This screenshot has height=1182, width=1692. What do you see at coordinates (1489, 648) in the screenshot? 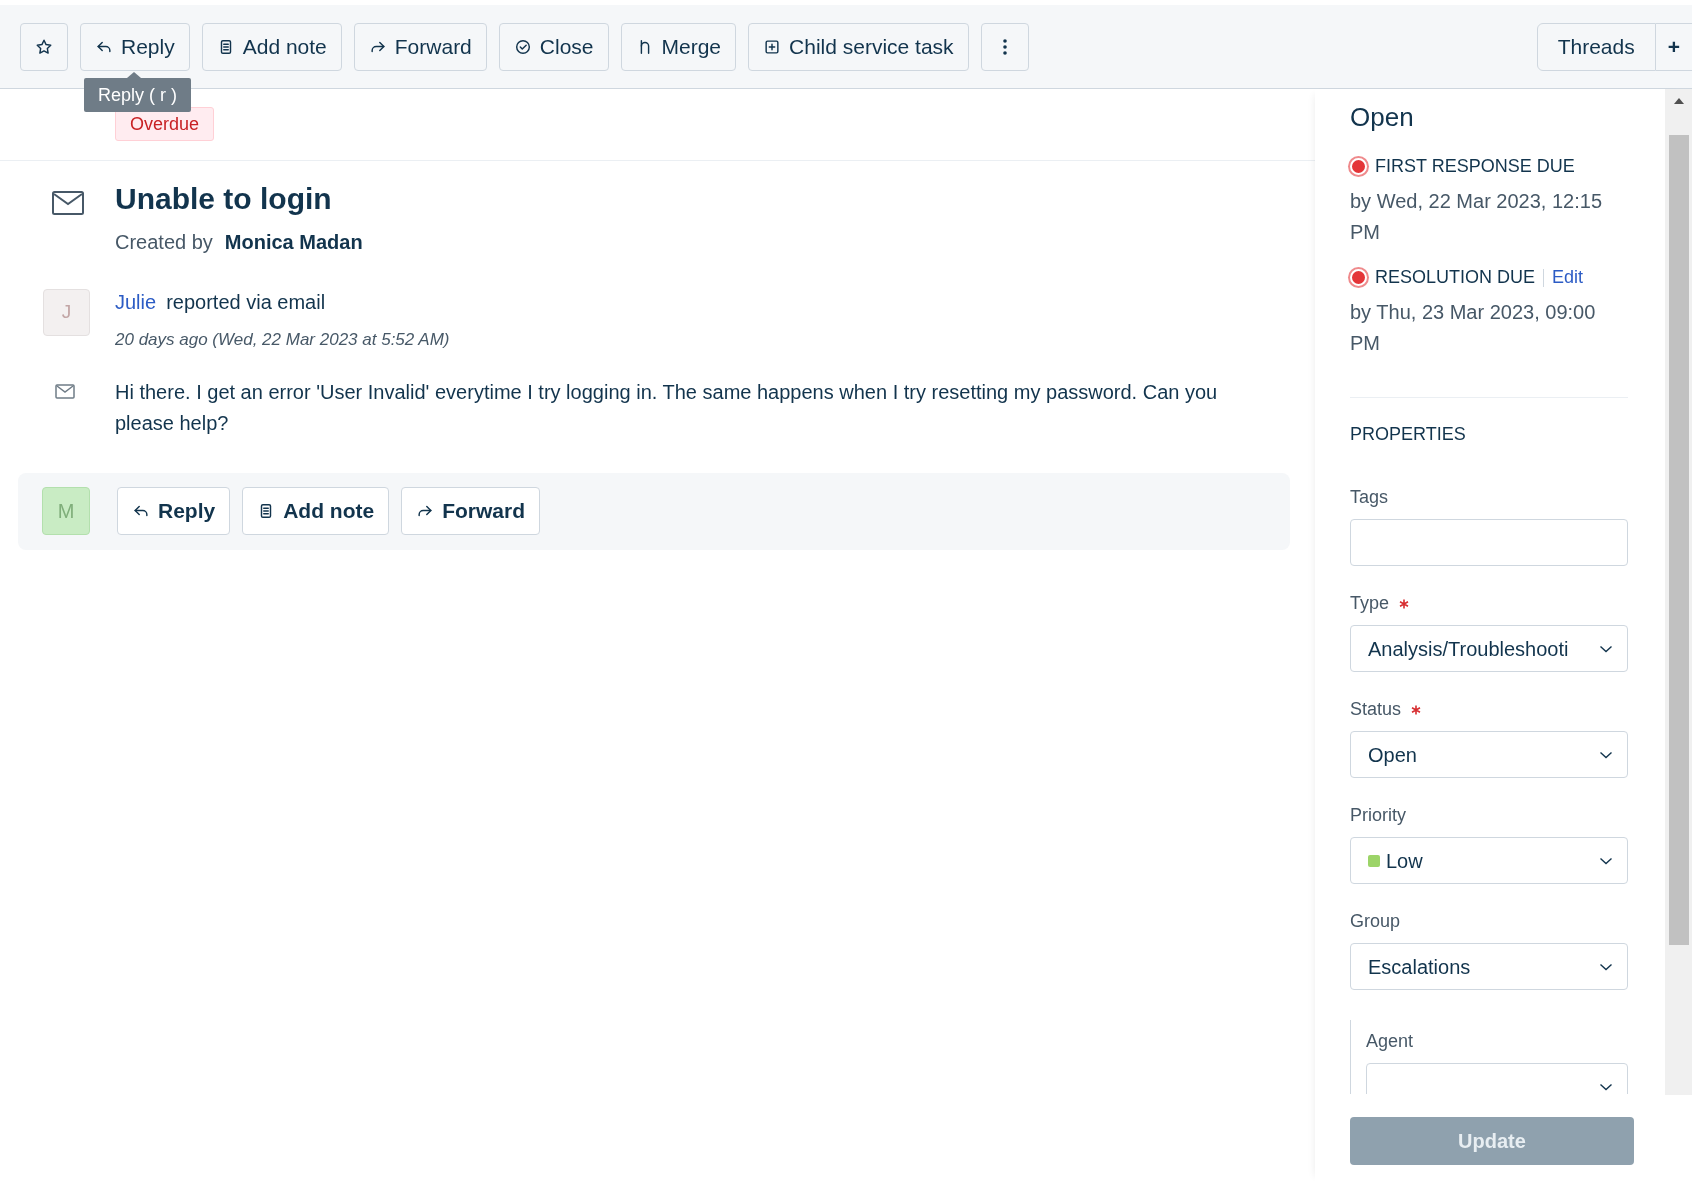
I see `dropdown: Analysis/Troubleshooti` at bounding box center [1489, 648].